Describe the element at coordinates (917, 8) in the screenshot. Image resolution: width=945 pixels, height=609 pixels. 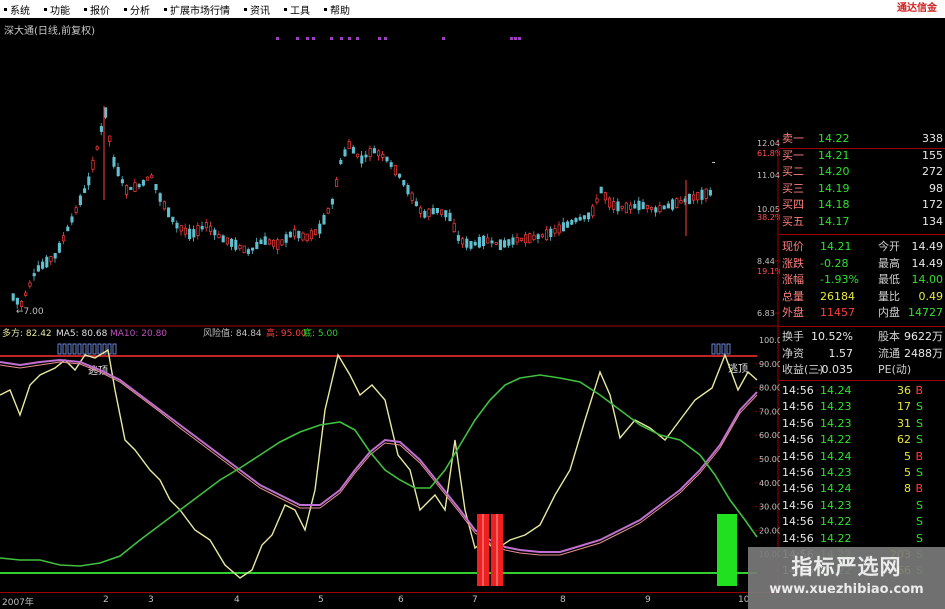
I see `broker-logo: 通达信金` at that location.